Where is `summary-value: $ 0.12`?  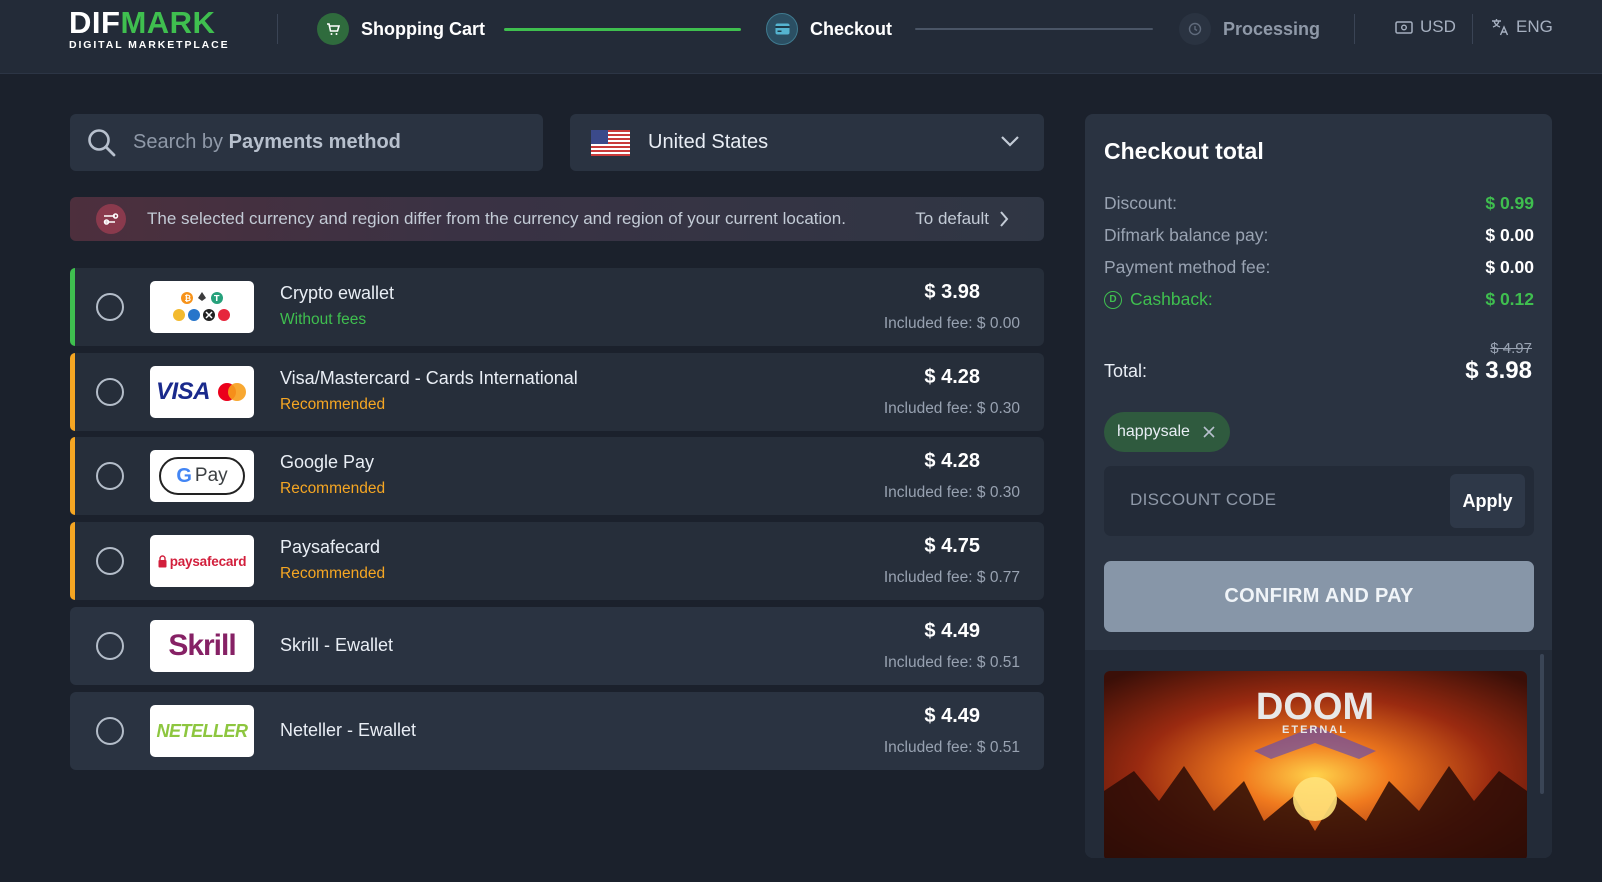
summary-value: $ 0.12 is located at coordinates (1509, 299).